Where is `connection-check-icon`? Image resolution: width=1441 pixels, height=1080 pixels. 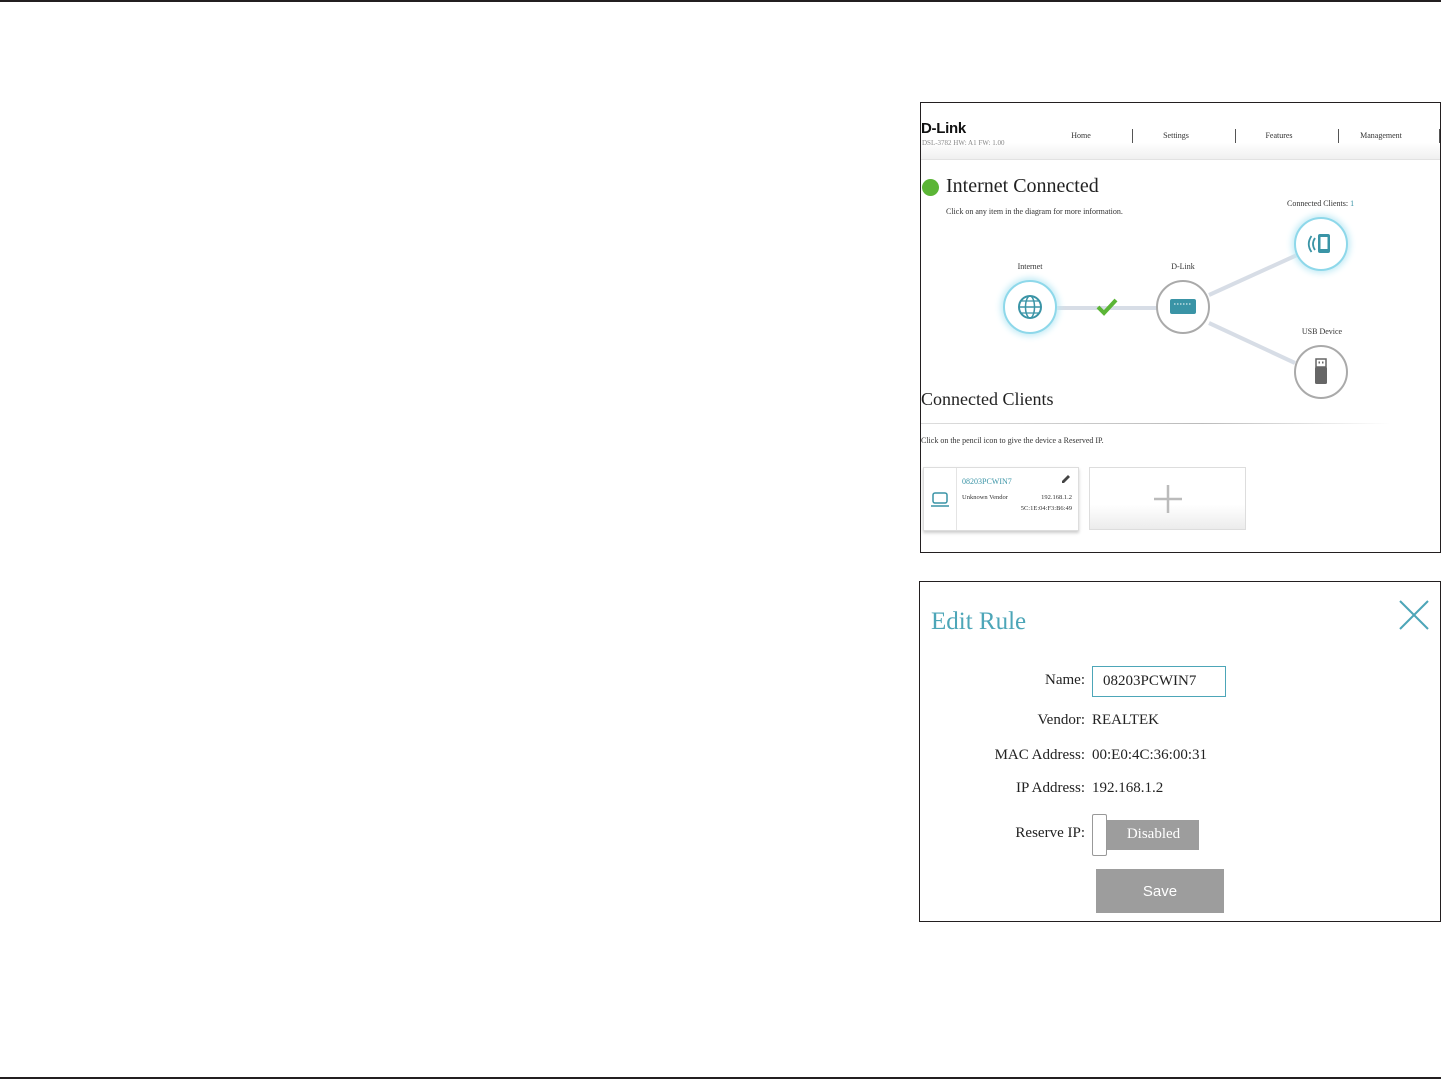
connection-check-icon is located at coordinates (1107, 307).